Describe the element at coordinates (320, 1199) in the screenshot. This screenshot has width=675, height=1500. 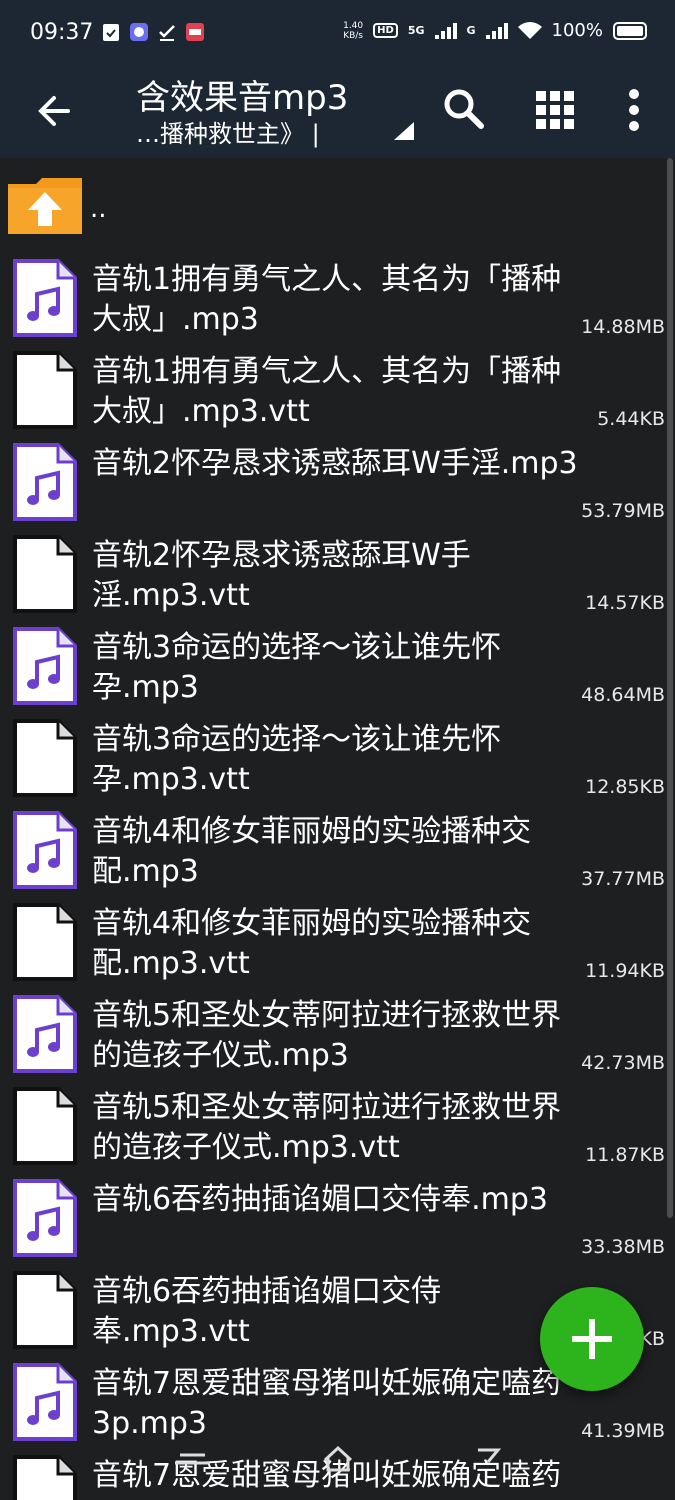
I see `file-name: 音轨6吞药抽插谄媚口交侍奉.mp3` at that location.